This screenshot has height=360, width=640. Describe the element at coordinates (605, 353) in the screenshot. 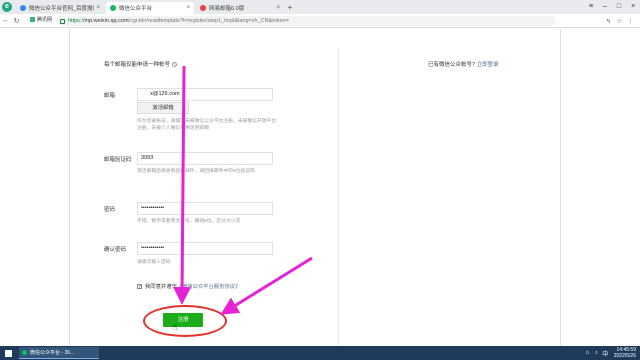

I see `language-indicator: 中` at that location.